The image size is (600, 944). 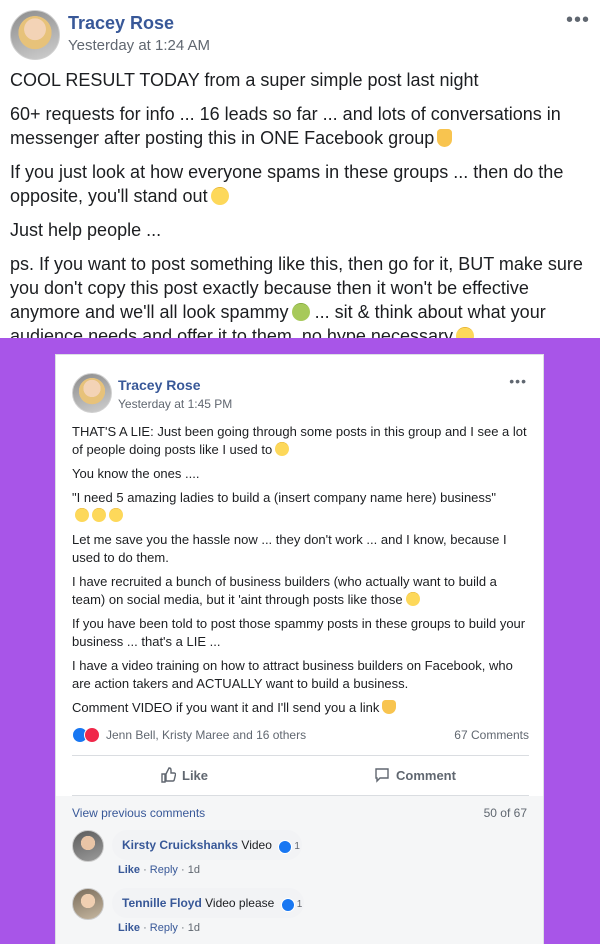 What do you see at coordinates (82, 515) in the screenshot?
I see `raised-hands-emoji` at bounding box center [82, 515].